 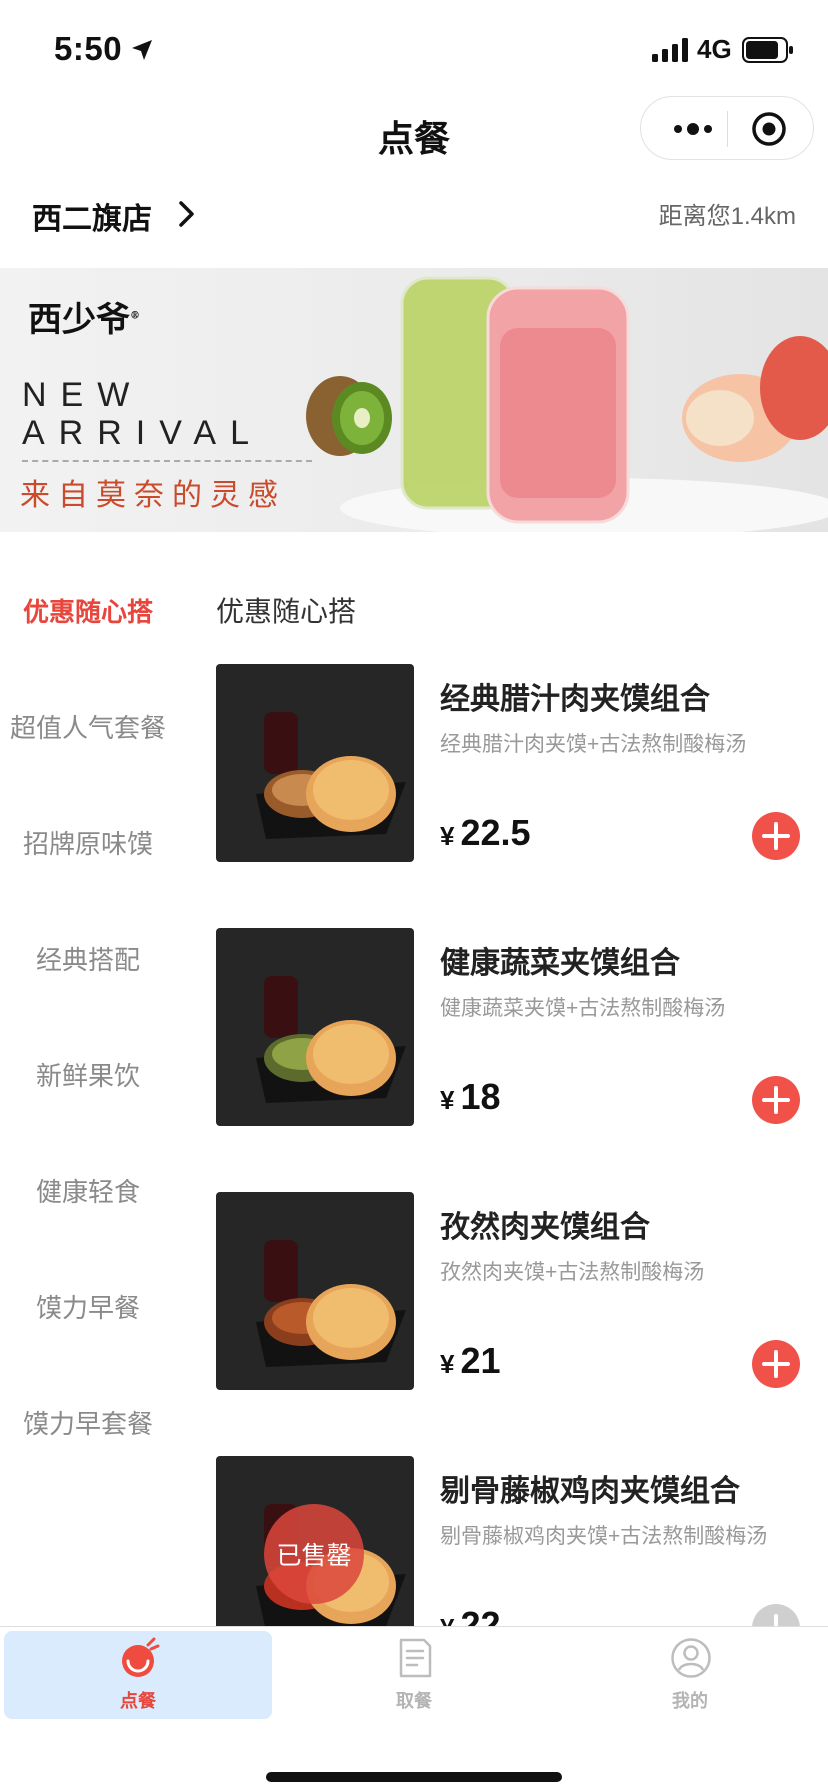 I want to click on order-icon, so click(x=141, y=1657).